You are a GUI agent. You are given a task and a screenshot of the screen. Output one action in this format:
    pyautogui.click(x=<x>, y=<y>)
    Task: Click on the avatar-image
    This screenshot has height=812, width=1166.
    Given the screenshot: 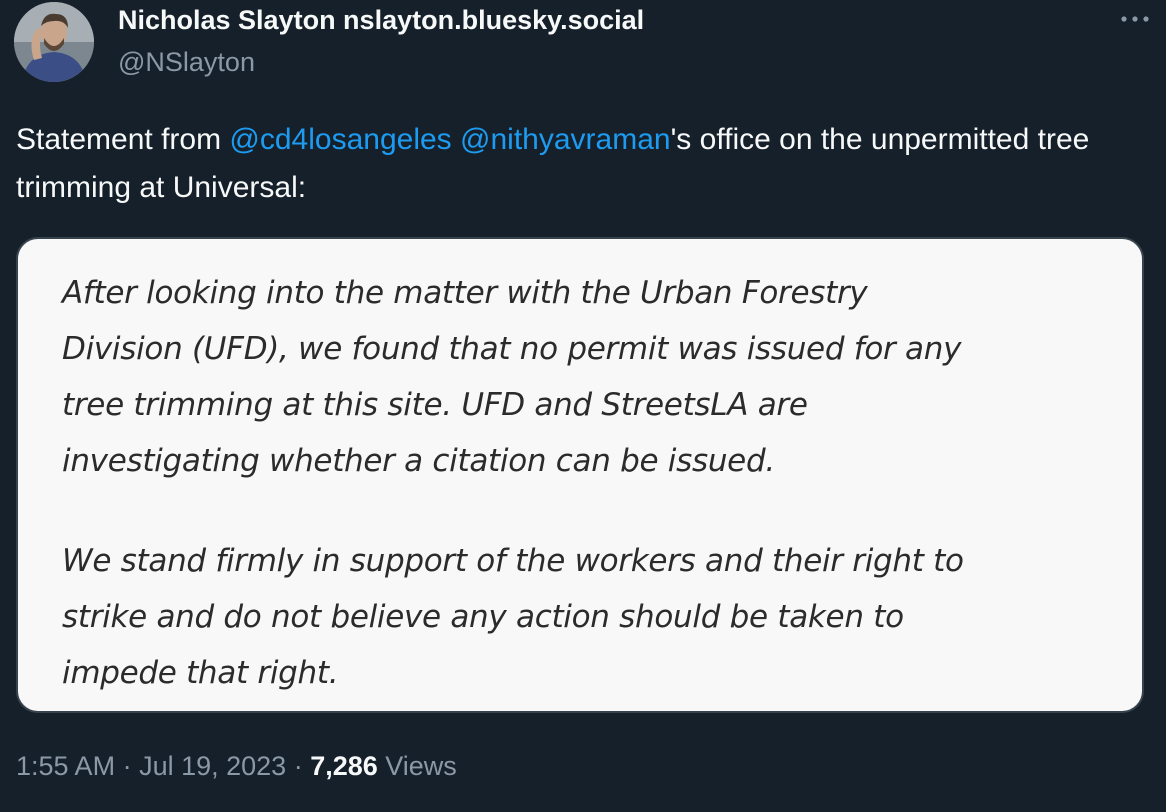 What is the action you would take?
    pyautogui.click(x=54, y=42)
    